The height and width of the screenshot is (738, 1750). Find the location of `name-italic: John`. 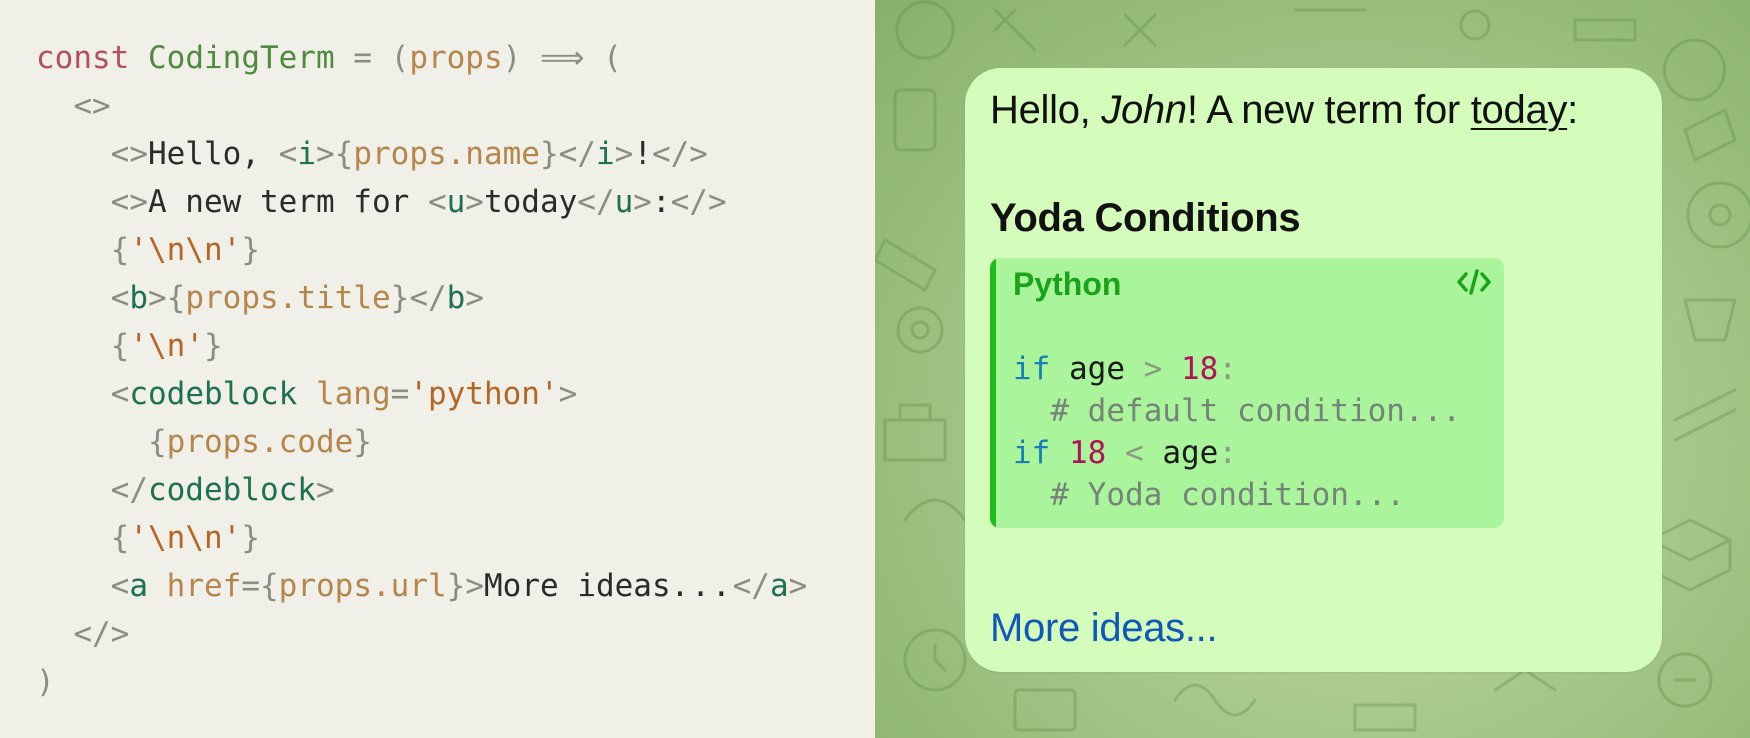

name-italic: John is located at coordinates (1144, 110).